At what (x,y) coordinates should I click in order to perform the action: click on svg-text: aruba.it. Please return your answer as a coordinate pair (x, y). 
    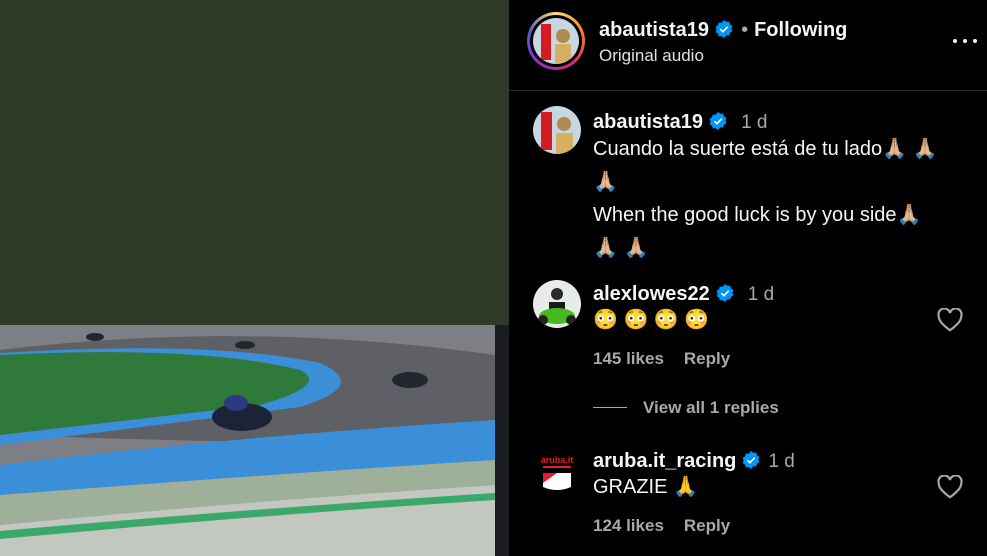
    Looking at the image, I should click on (557, 460).